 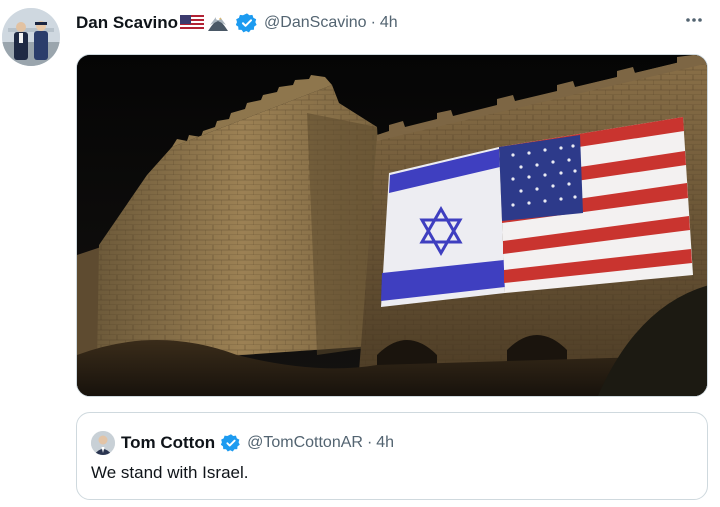 What do you see at coordinates (192, 23) in the screenshot?
I see `flag-usa-icon` at bounding box center [192, 23].